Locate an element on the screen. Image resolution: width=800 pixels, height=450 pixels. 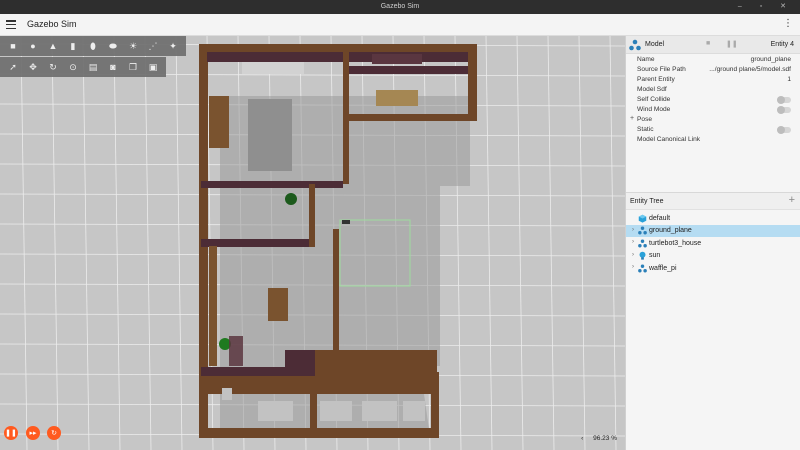
entity-tree-item: › ground_plane is located at coordinates (713, 230).